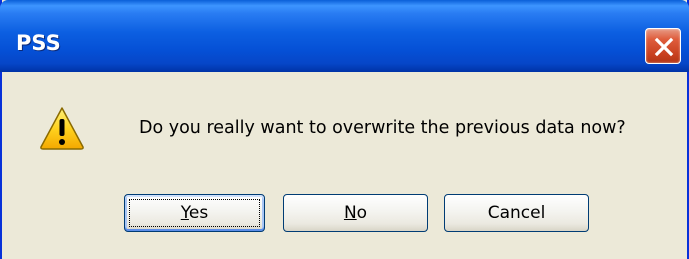 This screenshot has width=689, height=259. Describe the element at coordinates (198, 213) in the screenshot. I see `yes-label-rest: es` at that location.